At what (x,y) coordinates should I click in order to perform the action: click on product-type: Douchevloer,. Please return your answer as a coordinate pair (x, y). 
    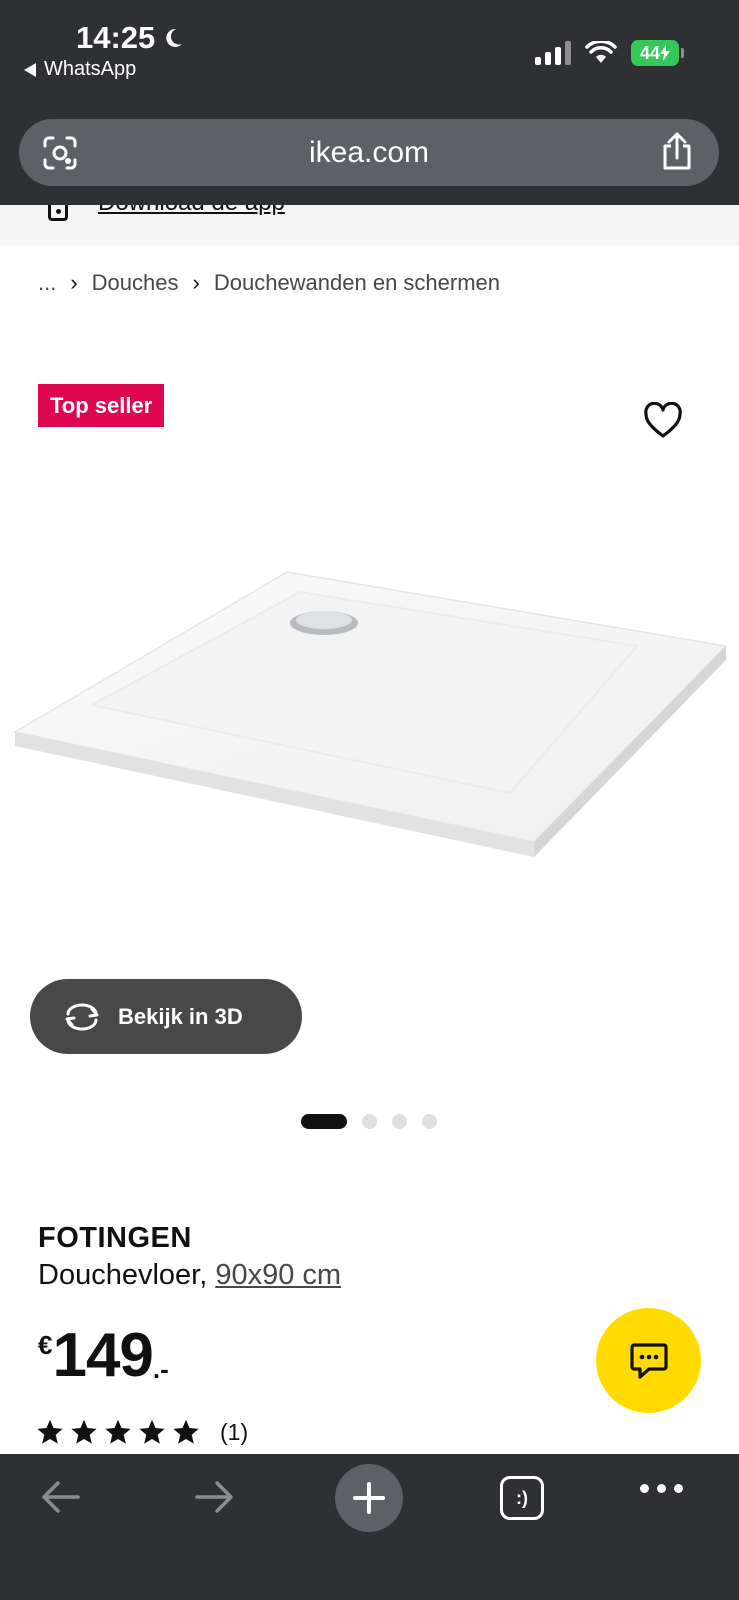
    Looking at the image, I should click on (123, 1275).